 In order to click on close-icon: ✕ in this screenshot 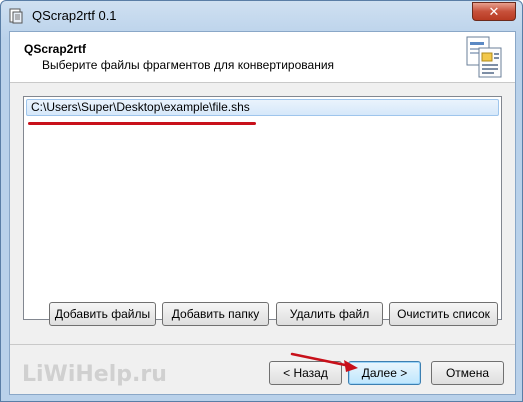, I will do `click(494, 11)`.